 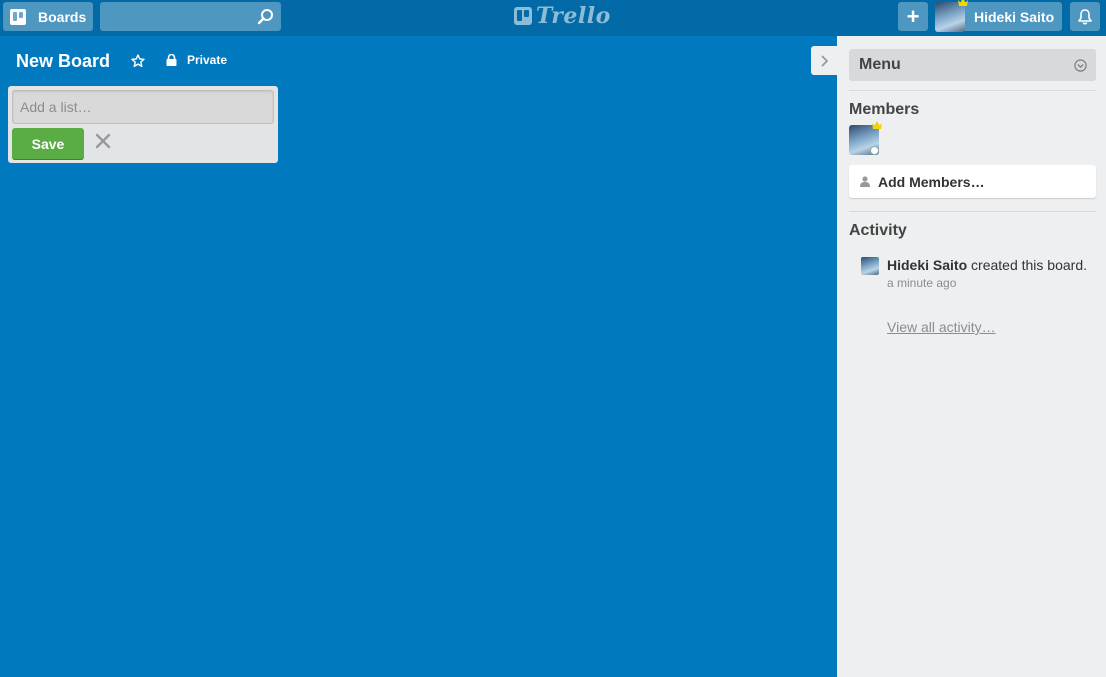 I want to click on top-header: Boards Trello + Hideki Saito, so click(x=553, y=18).